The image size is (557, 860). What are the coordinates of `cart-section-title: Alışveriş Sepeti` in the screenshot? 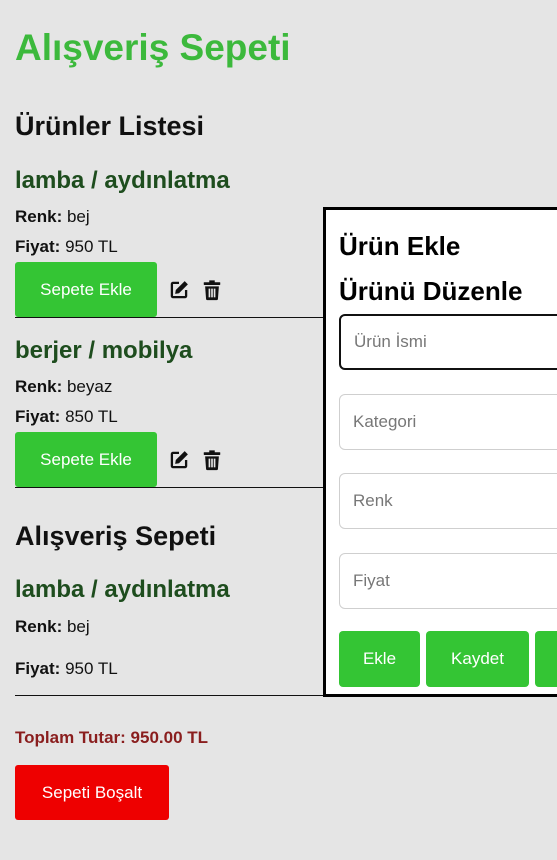 It's located at (116, 536).